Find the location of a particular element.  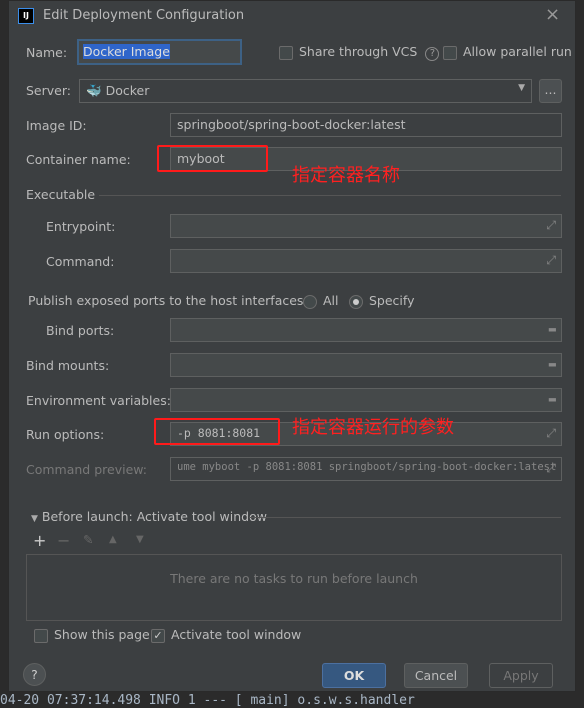

edit-icon: ✎ is located at coordinates (88, 539).